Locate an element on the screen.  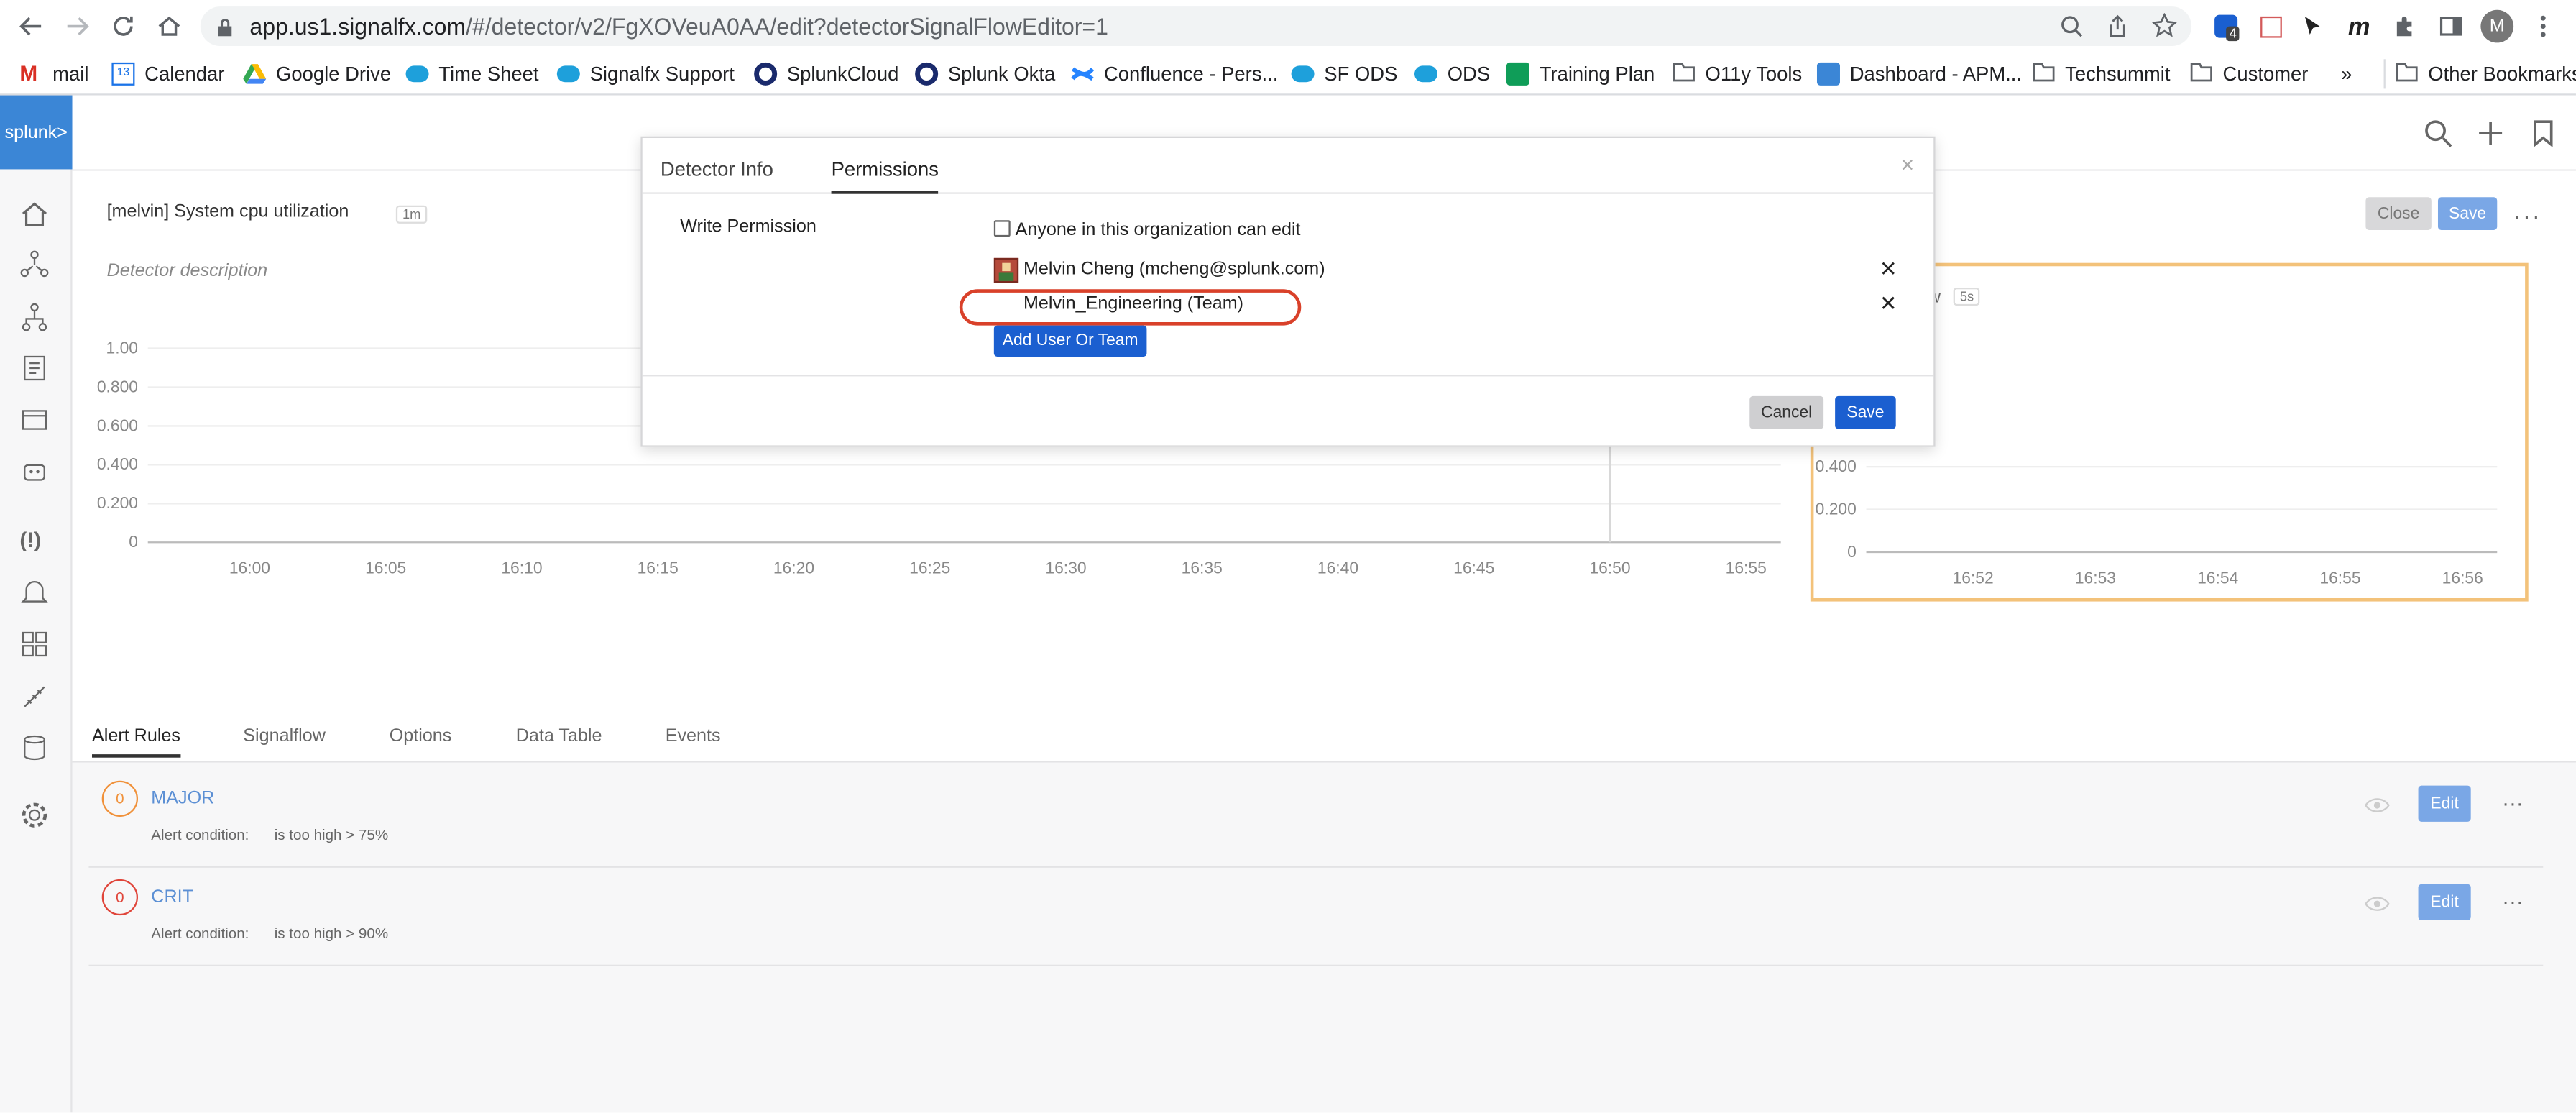
tab-events: Events is located at coordinates (693, 736).